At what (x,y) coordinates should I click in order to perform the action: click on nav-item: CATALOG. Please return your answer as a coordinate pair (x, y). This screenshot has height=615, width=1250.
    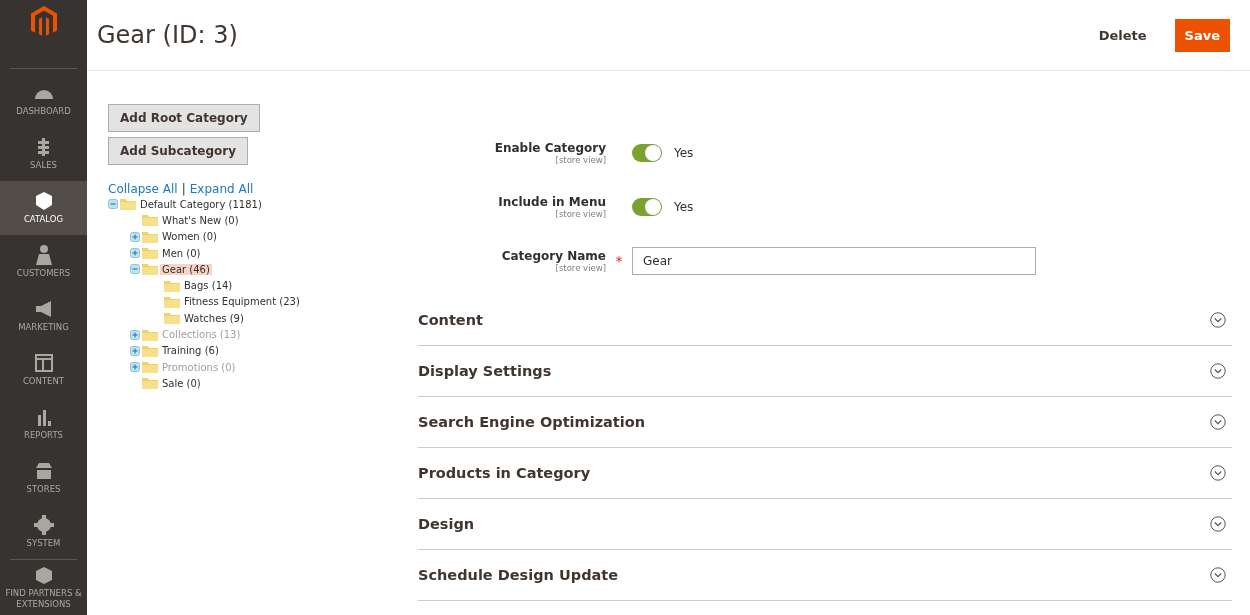
    Looking at the image, I should click on (43, 208).